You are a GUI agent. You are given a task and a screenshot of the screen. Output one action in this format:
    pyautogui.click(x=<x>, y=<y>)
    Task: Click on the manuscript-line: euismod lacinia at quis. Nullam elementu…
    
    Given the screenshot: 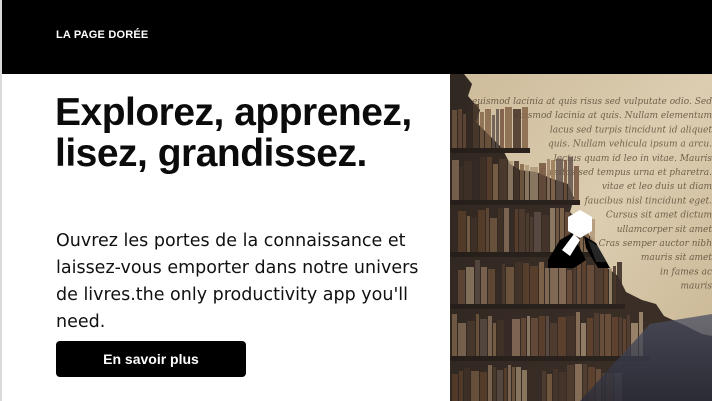 What is the action you would take?
    pyautogui.click(x=613, y=116)
    